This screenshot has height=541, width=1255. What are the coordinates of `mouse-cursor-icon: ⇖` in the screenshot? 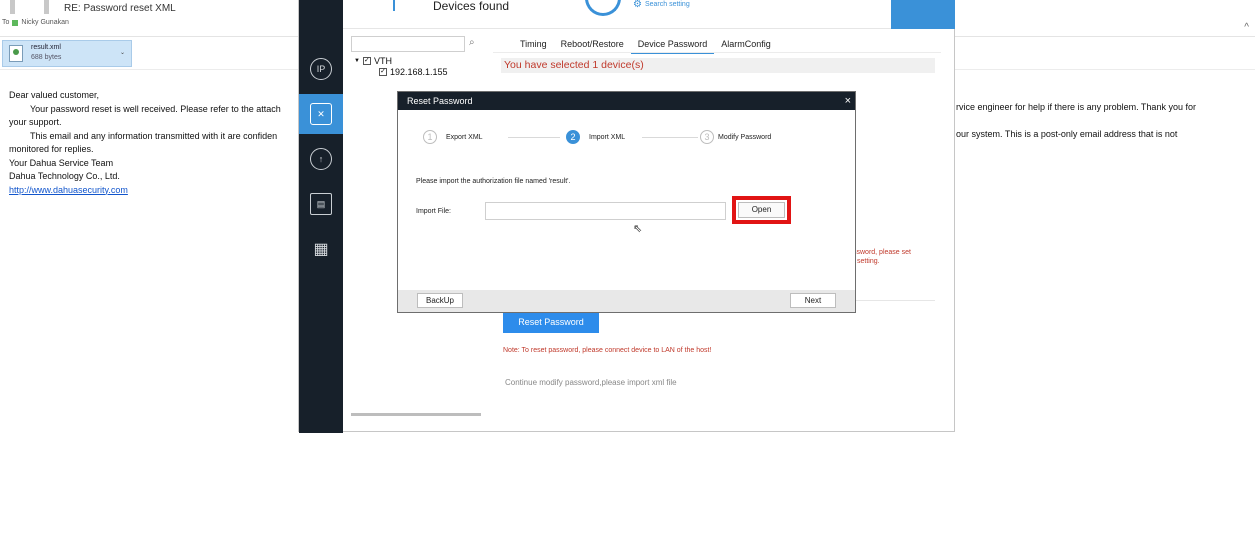 It's located at (638, 229).